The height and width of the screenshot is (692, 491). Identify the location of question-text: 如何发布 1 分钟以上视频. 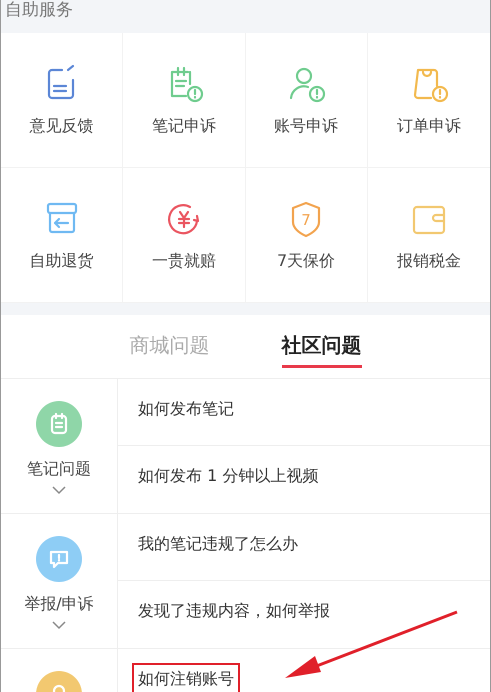
(228, 476).